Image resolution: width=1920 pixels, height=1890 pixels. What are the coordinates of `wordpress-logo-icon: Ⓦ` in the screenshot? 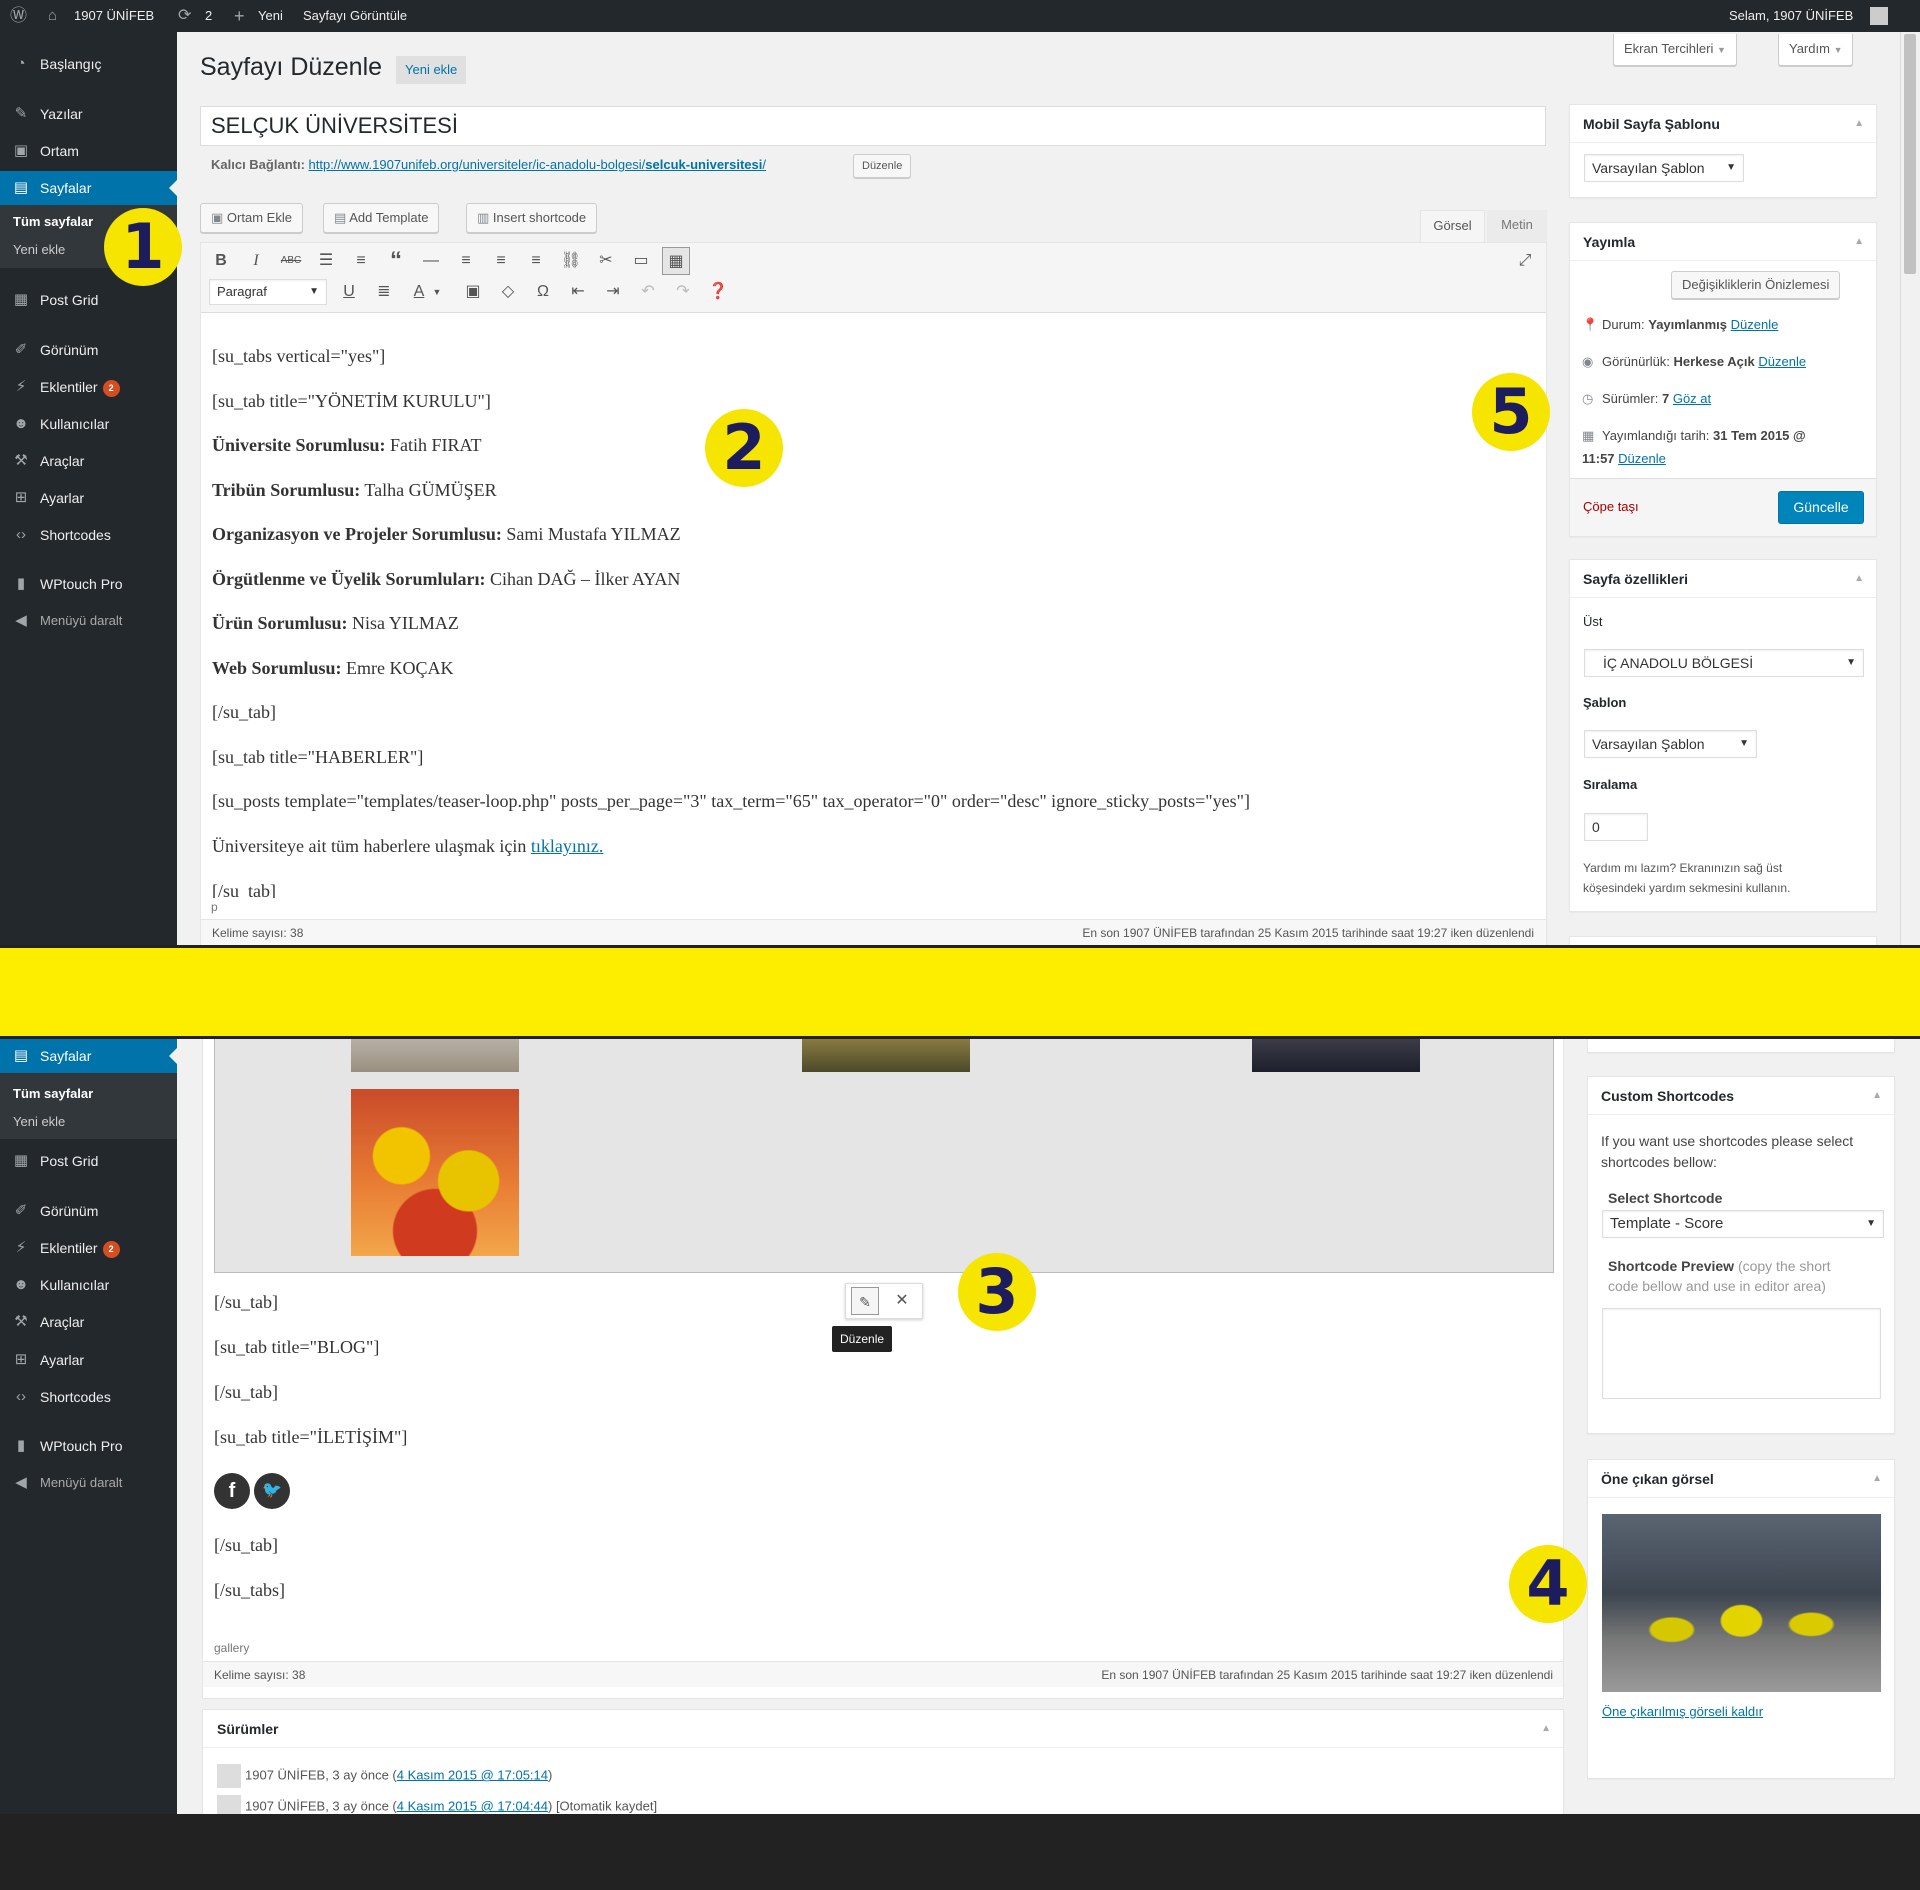 It's located at (18, 16).